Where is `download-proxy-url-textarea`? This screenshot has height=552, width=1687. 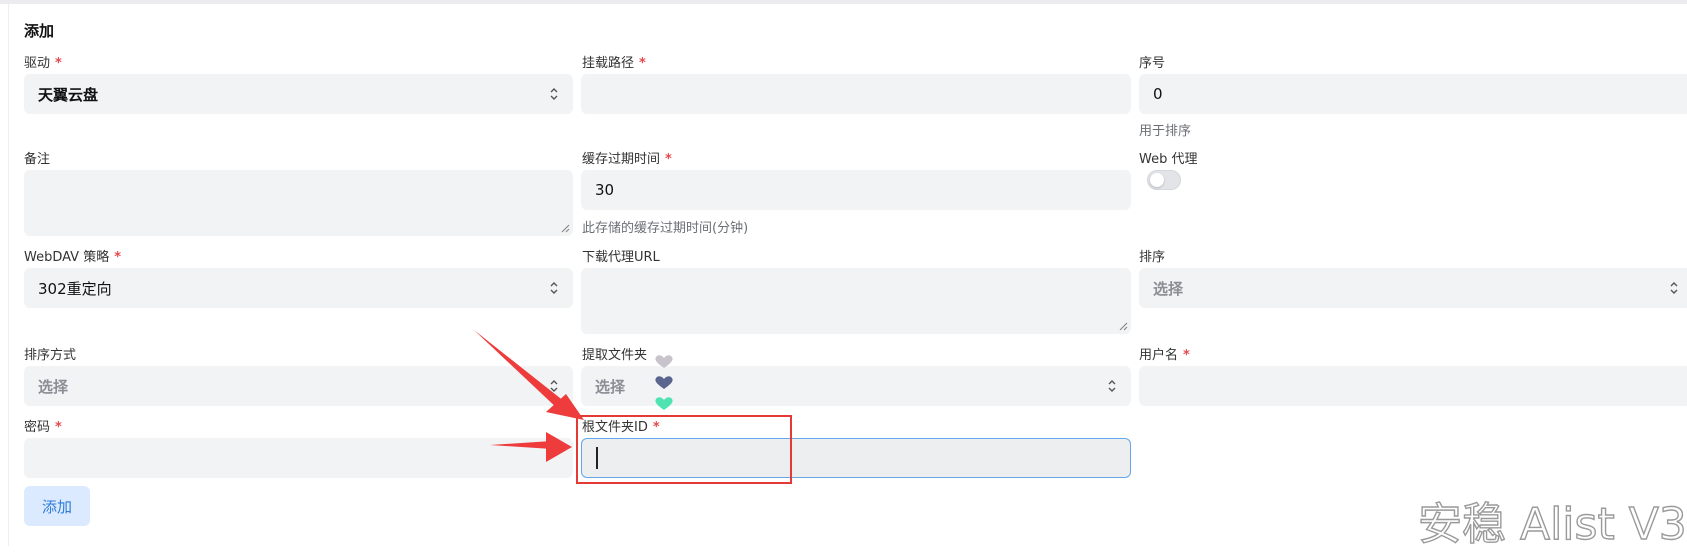 download-proxy-url-textarea is located at coordinates (856, 301).